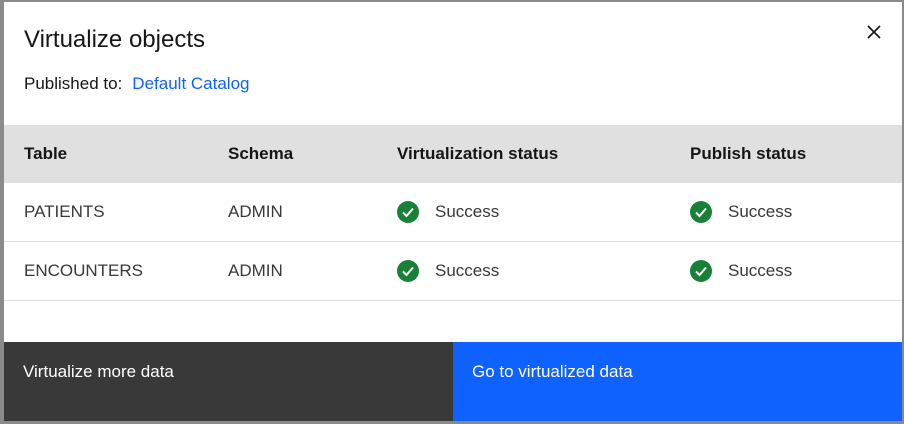  What do you see at coordinates (260, 154) in the screenshot?
I see `column-header-schema: Schema` at bounding box center [260, 154].